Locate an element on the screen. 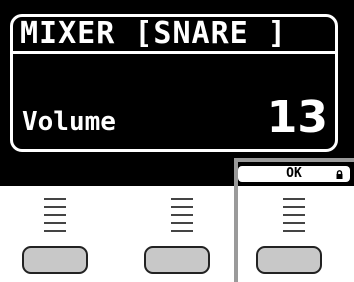 Image resolution: width=354 pixels, height=282 pixels. function-button-3-ok is located at coordinates (289, 260).